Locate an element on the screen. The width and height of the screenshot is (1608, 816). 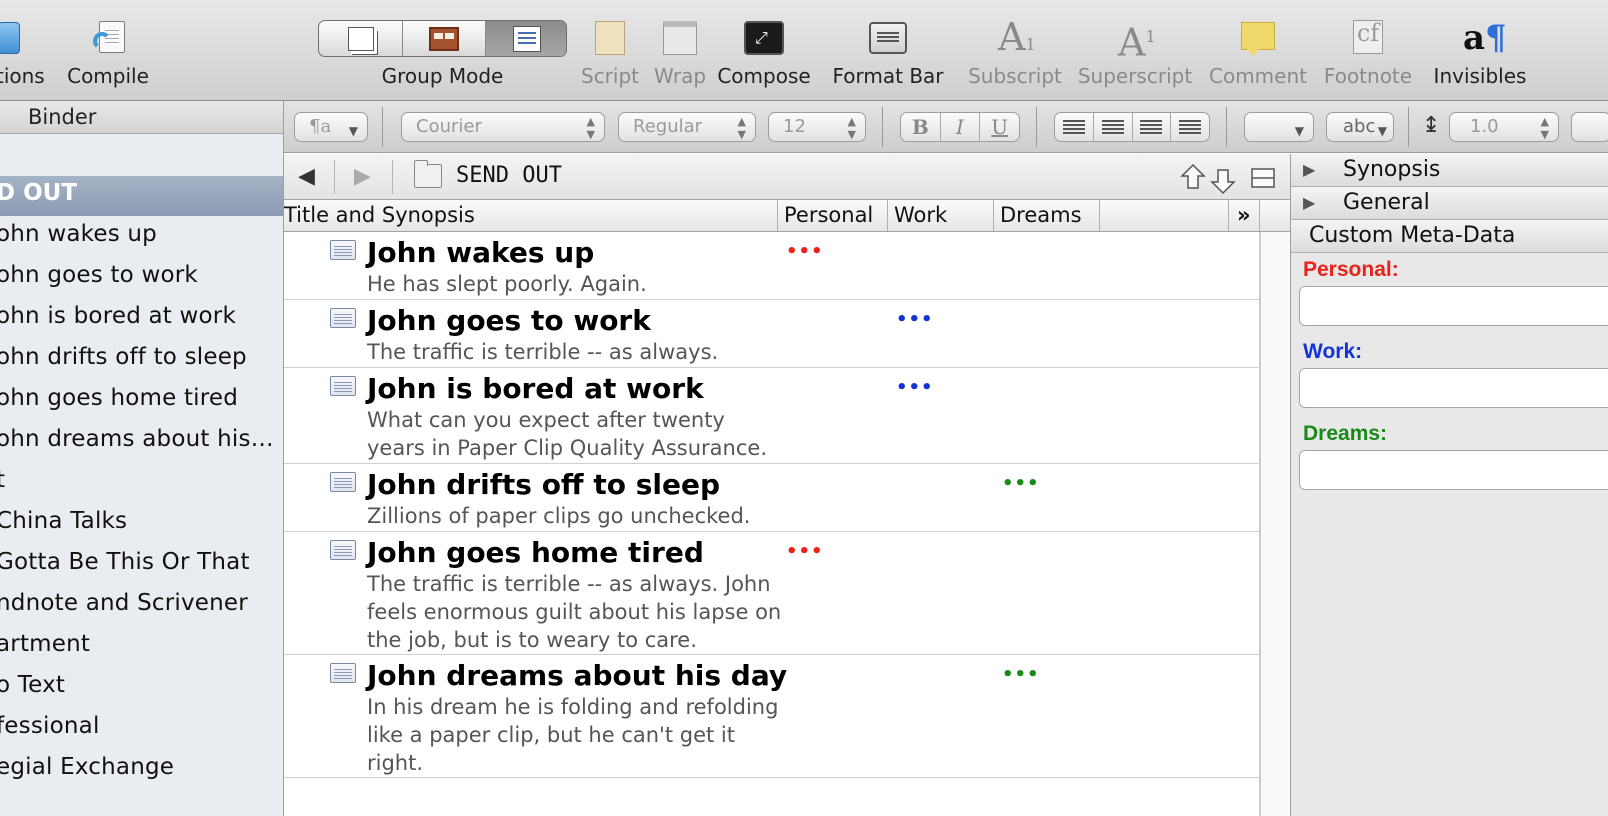
binder-item-selected: D OUT is located at coordinates (141, 196).